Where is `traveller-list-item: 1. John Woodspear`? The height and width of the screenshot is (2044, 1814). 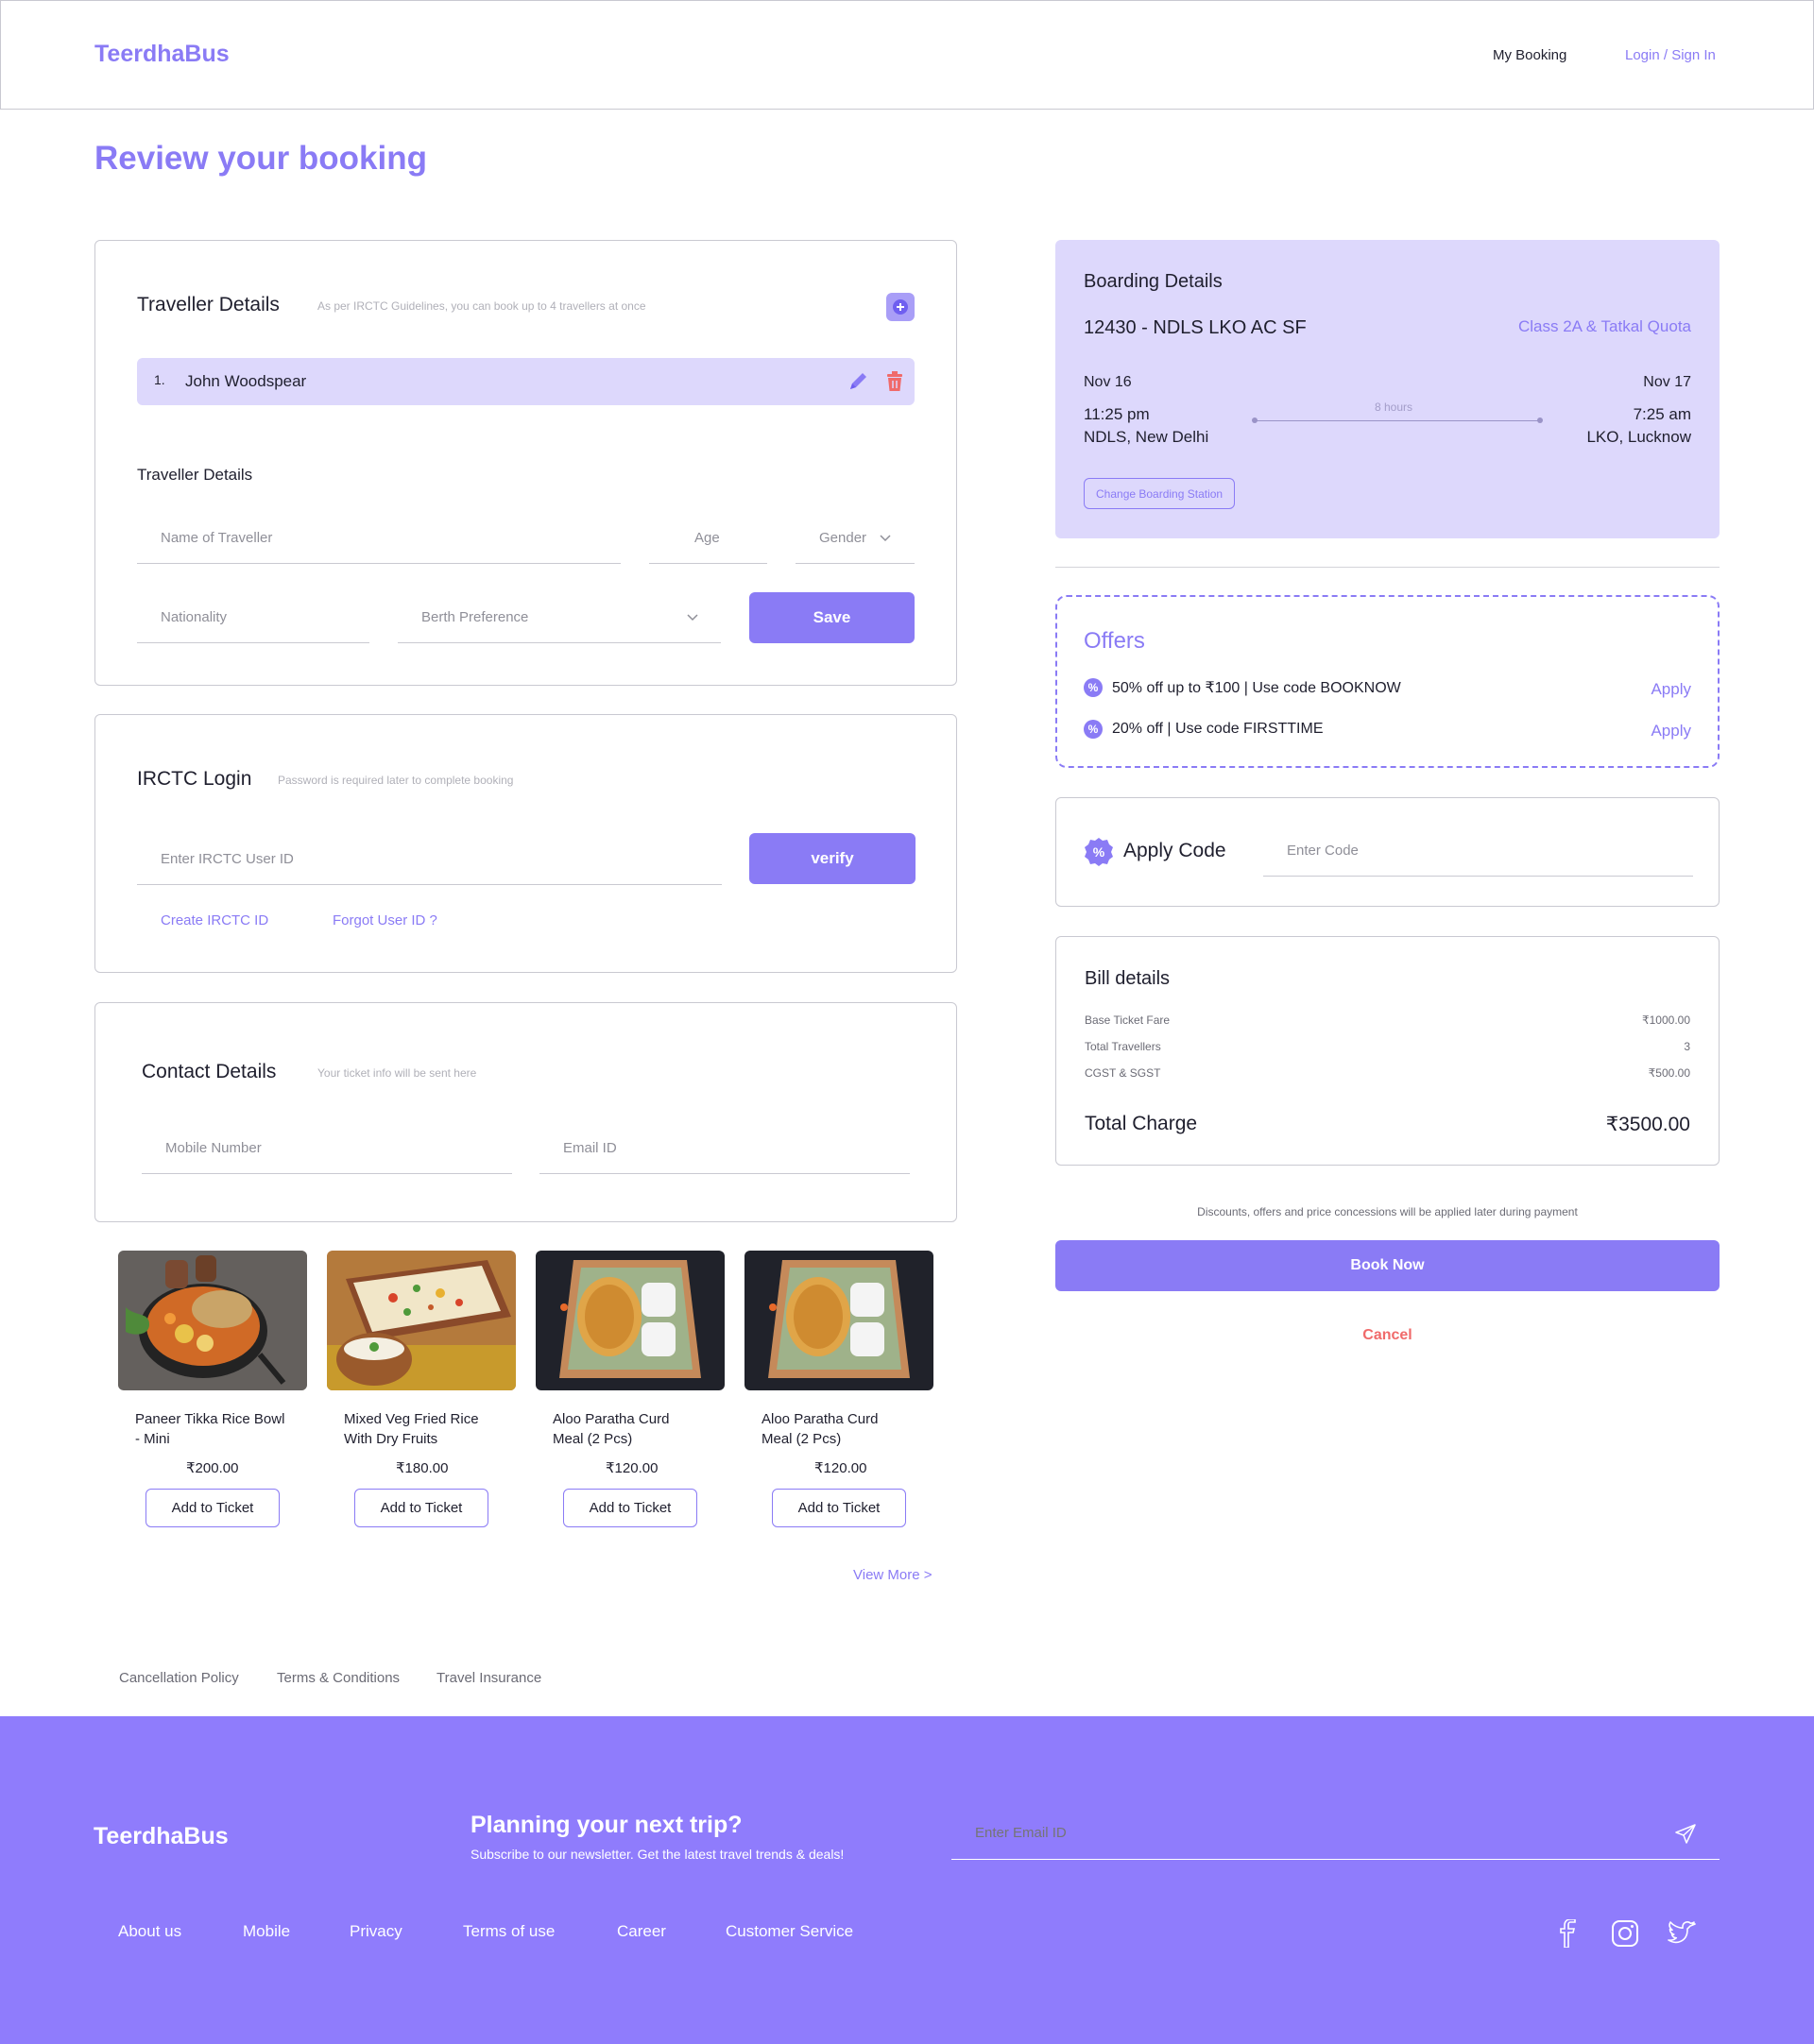
traveller-list-item: 1. John Woodspear is located at coordinates (526, 381).